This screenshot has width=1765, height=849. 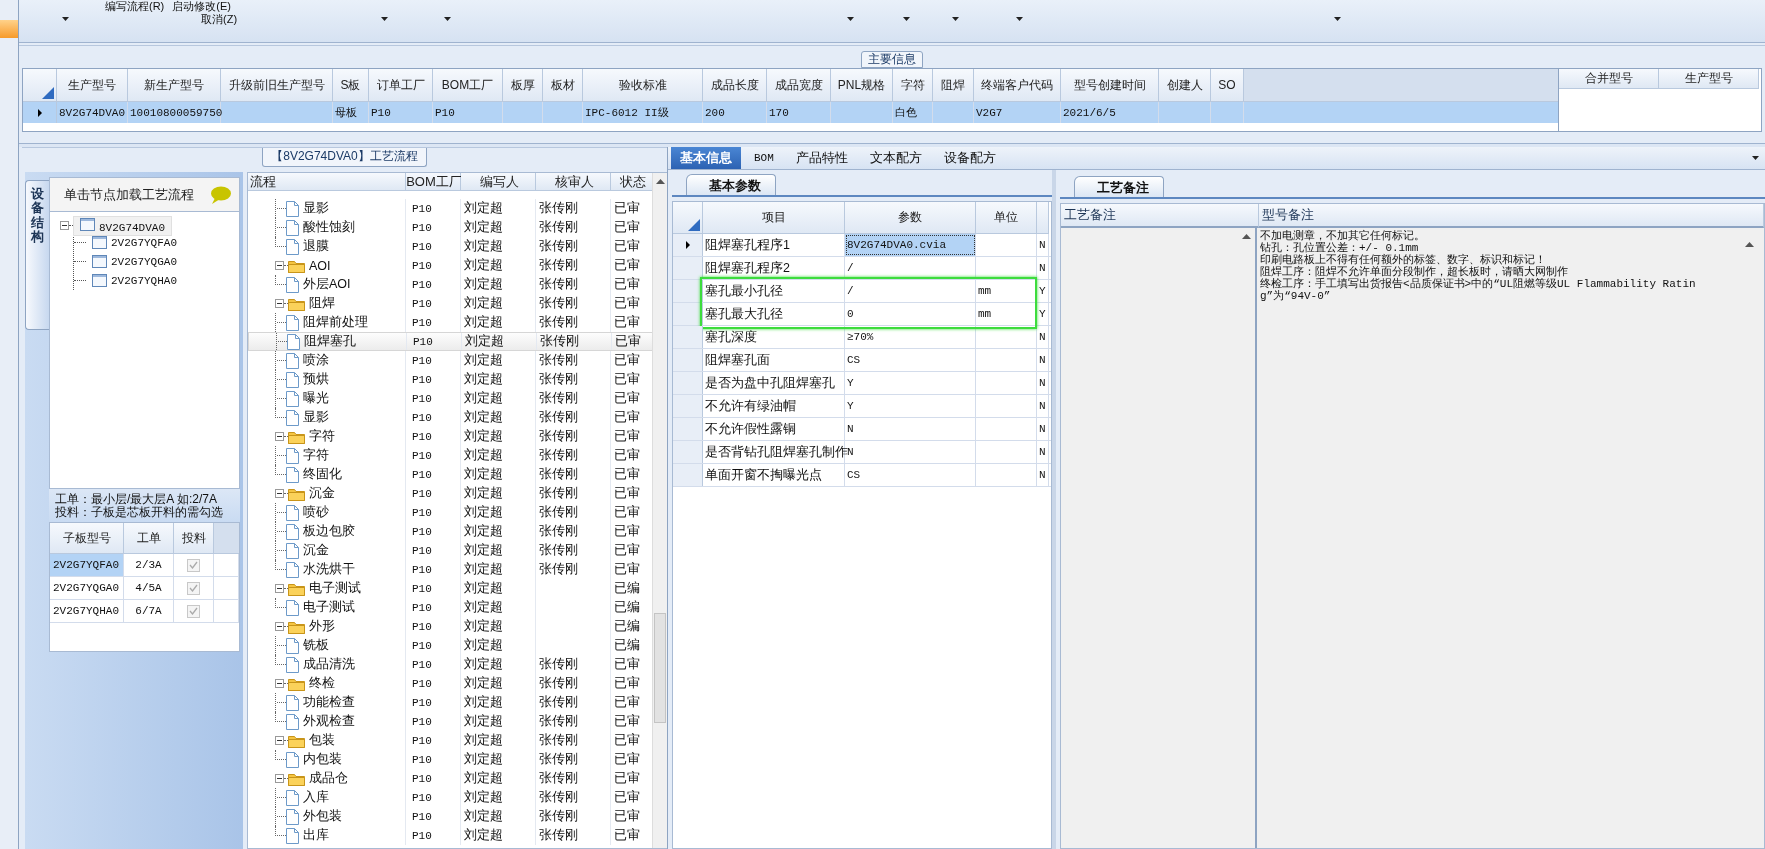 I want to click on menu-item: 编写流程(R), so click(x=135, y=6).